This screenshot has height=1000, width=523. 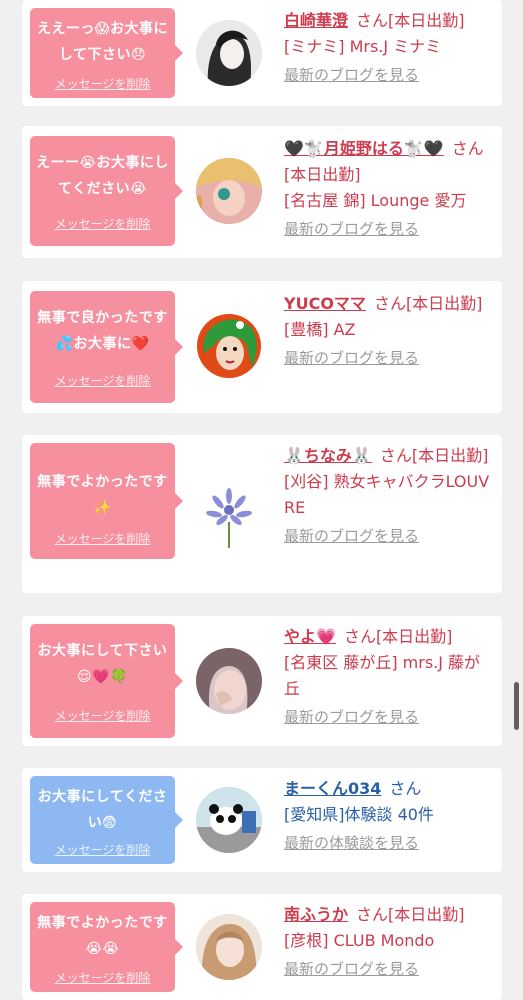 I want to click on message-bubble: お大事にして下さい😌💗🍀 メッセージを削除, so click(x=106, y=681).